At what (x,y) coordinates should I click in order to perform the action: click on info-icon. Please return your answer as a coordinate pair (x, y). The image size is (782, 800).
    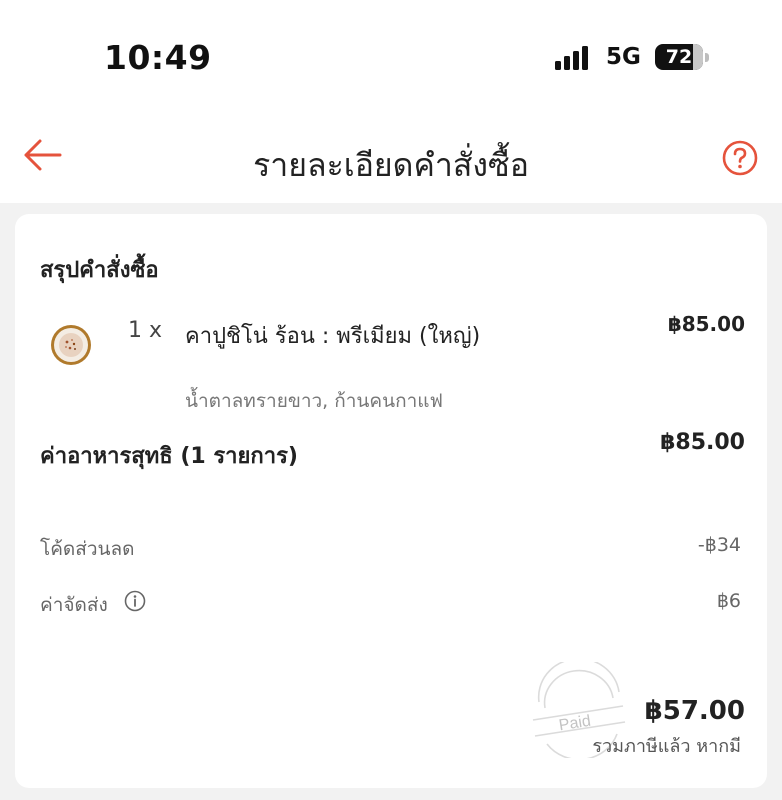
    Looking at the image, I should click on (135, 601).